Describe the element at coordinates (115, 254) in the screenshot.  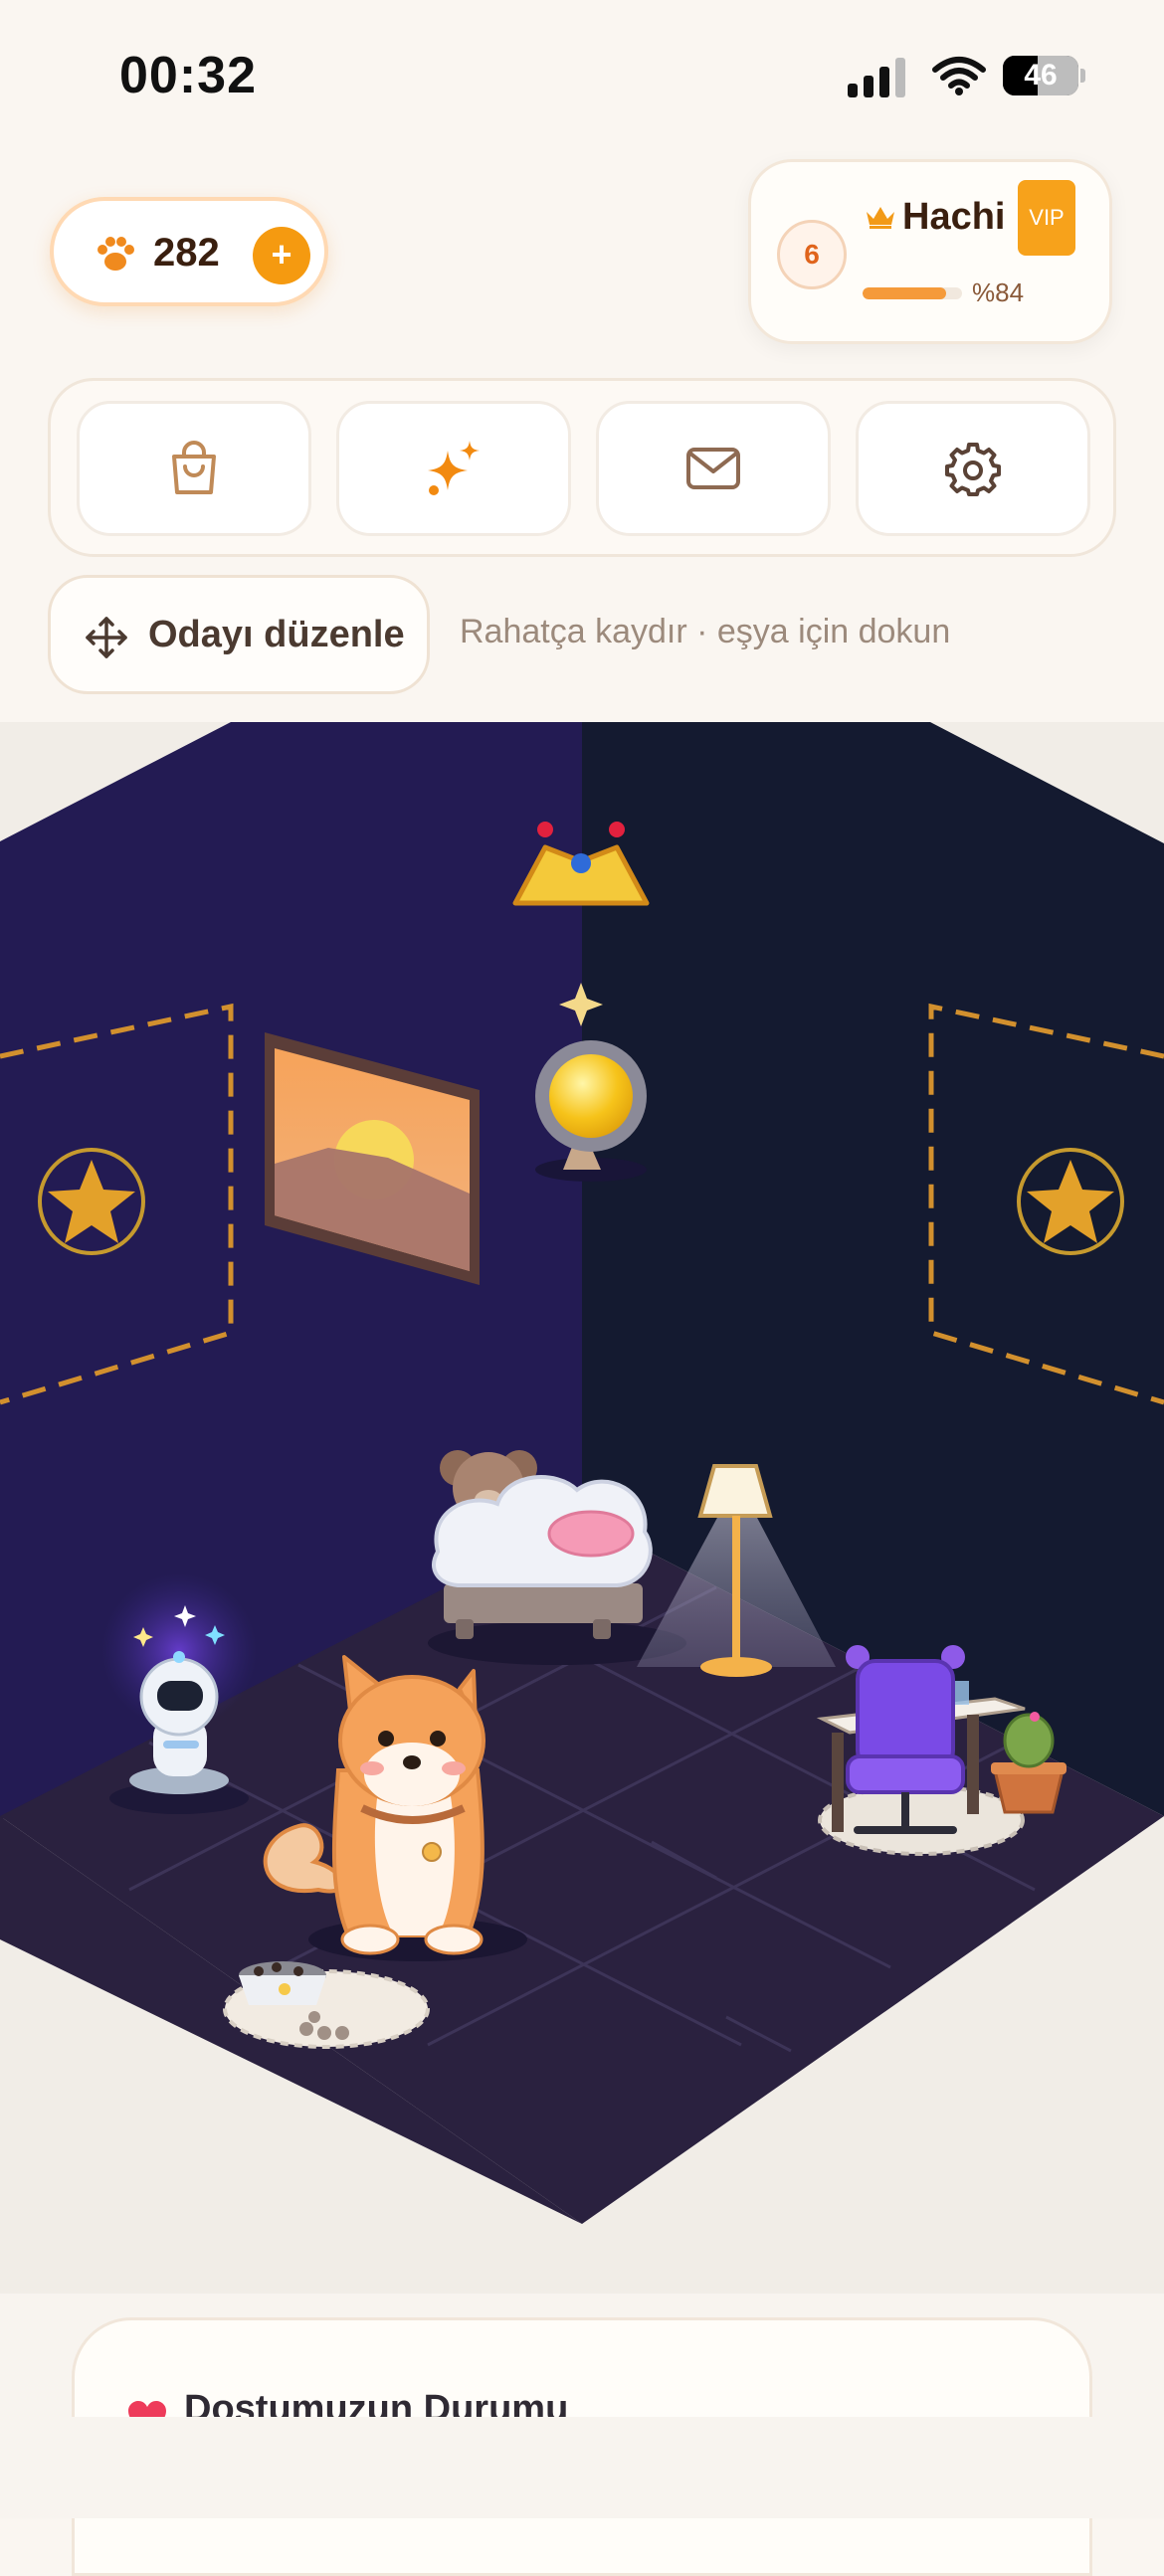
I see `paw-icon` at that location.